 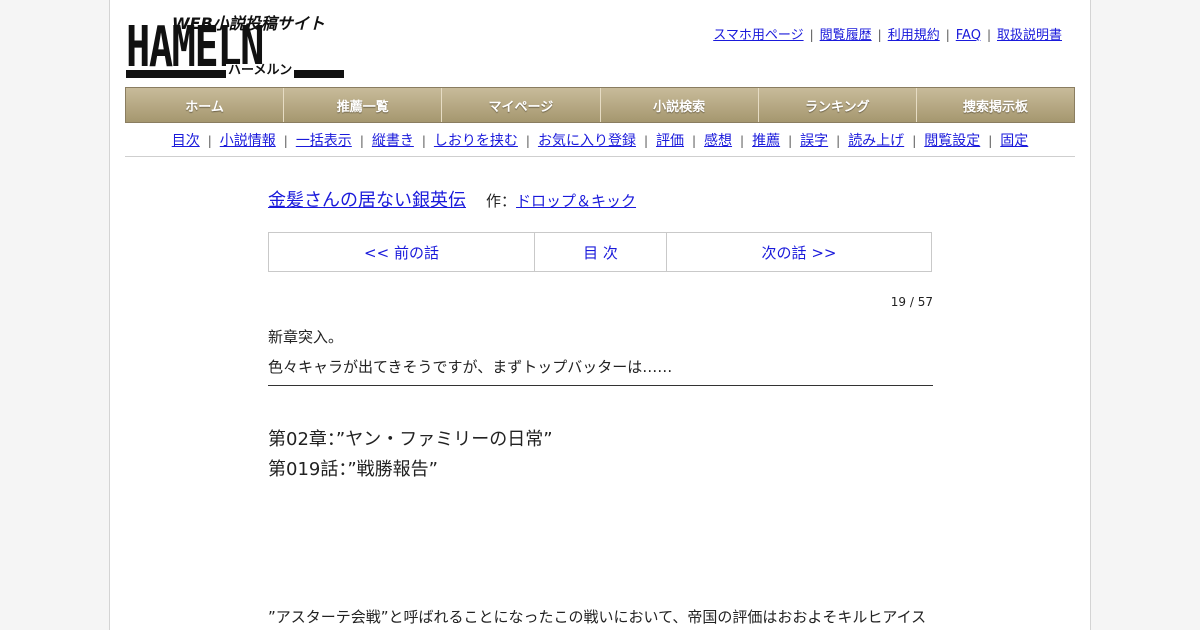 I want to click on subnav-novel-info: 小説情報, so click(x=248, y=141).